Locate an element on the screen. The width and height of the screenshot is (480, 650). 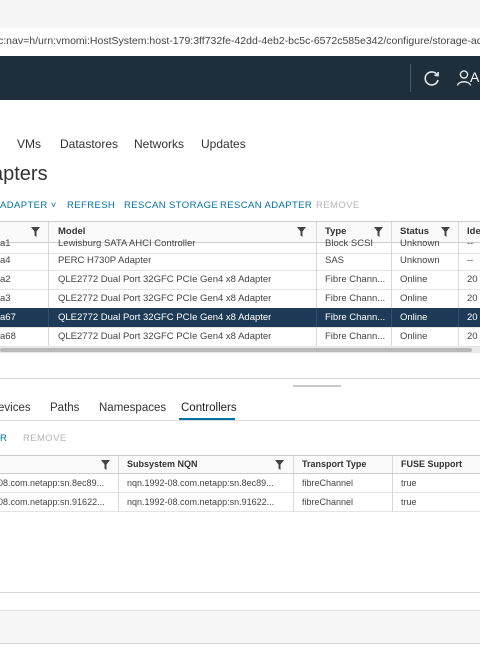
rescan-storage-button: RESCAN STORAGE is located at coordinates (171, 205).